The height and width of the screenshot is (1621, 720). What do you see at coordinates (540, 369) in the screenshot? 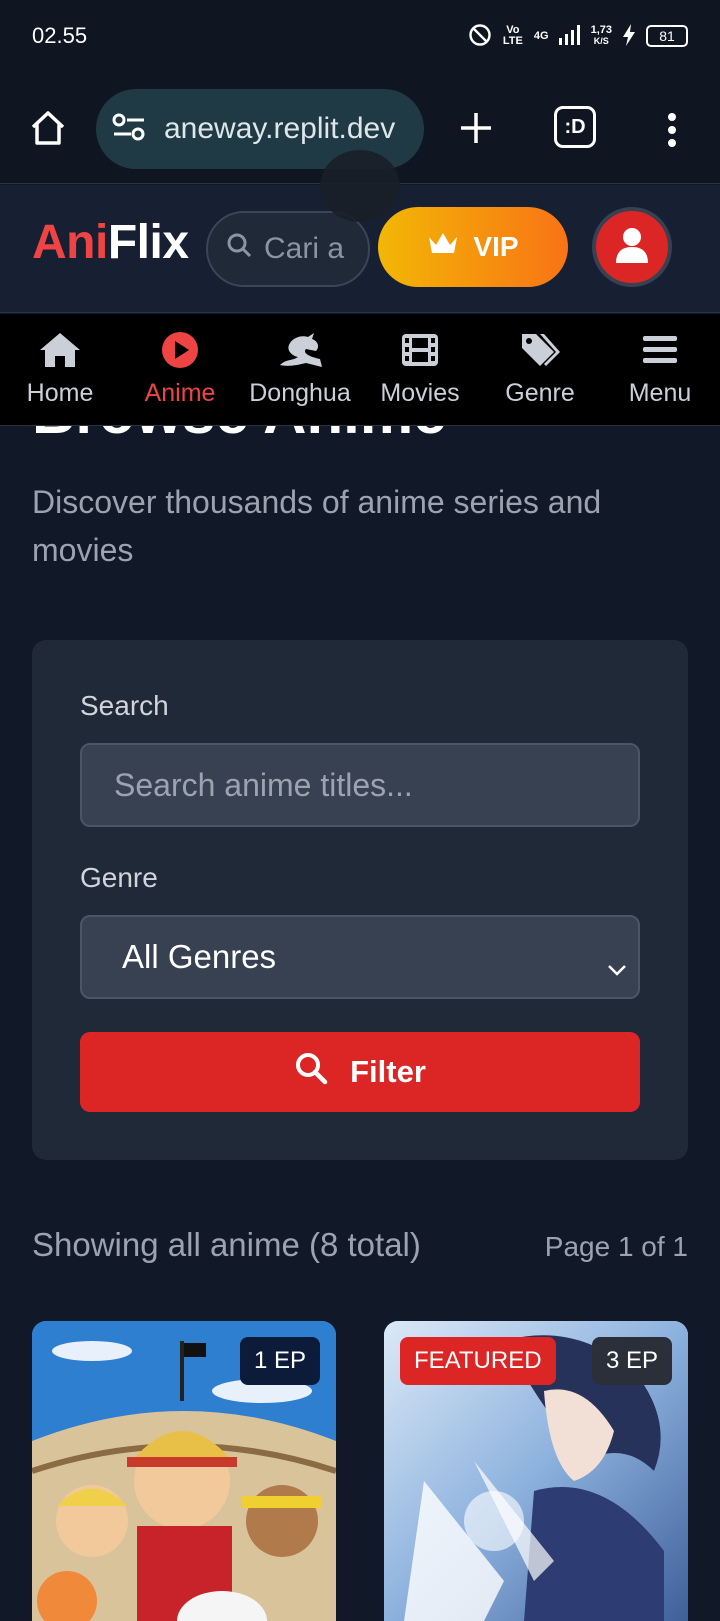
I see `nav-item-genre: Genre` at bounding box center [540, 369].